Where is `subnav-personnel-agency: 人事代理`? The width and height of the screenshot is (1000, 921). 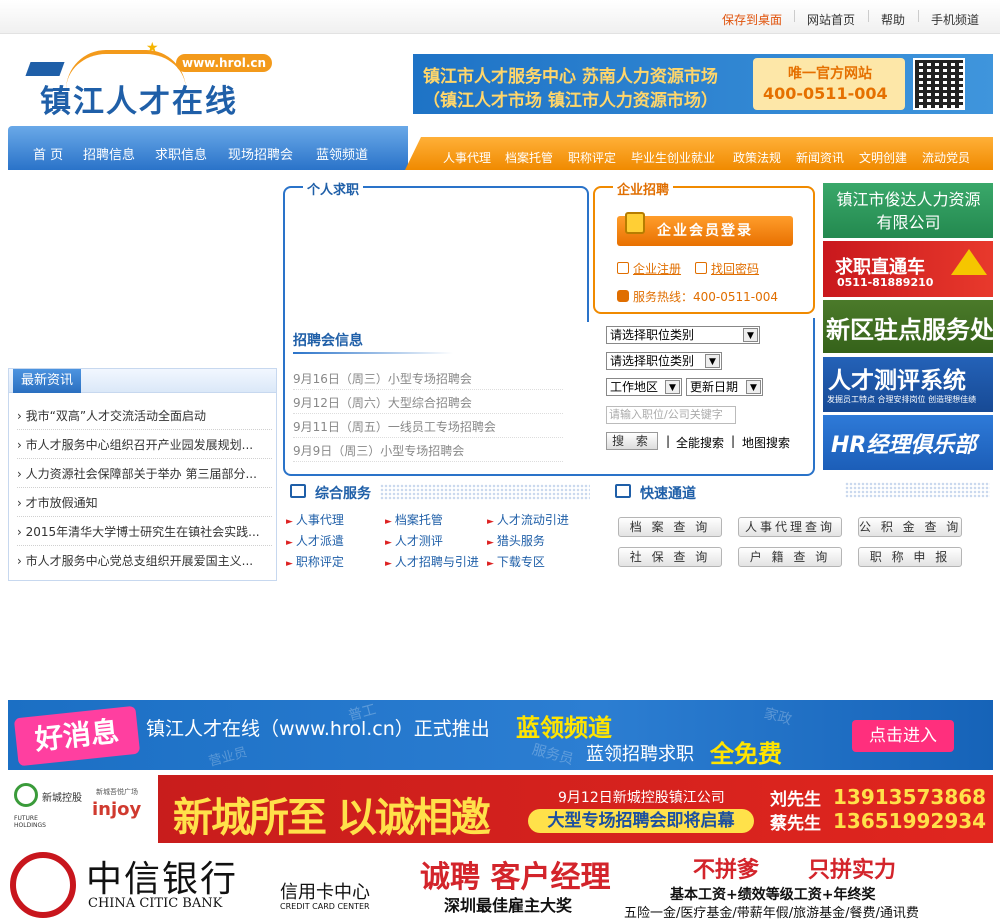
subnav-personnel-agency: 人事代理 is located at coordinates (467, 157).